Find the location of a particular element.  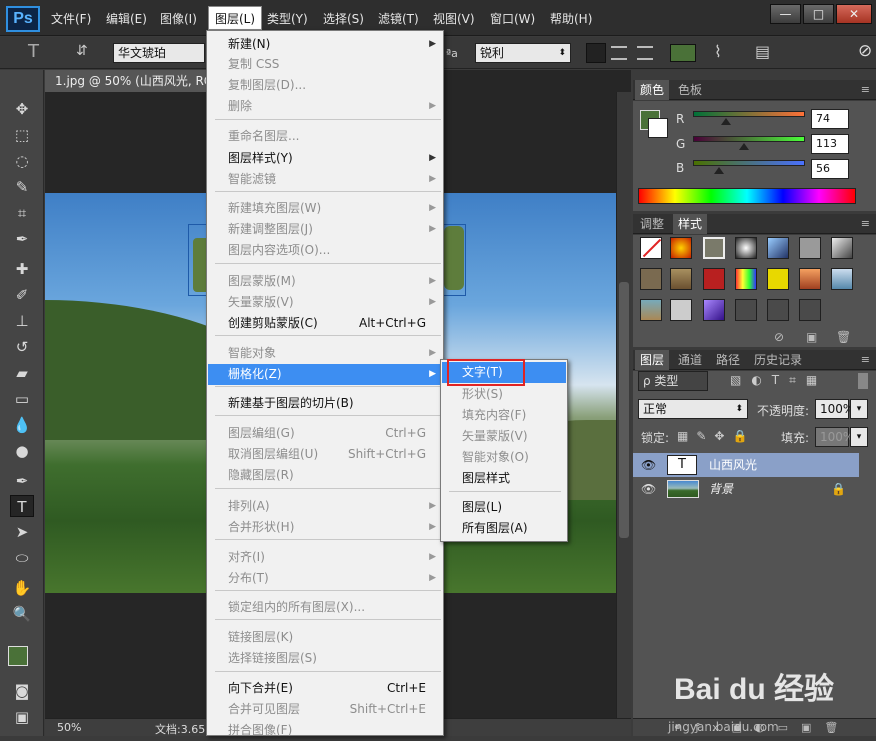

layer-row-text: 👁 T 山西风光 is located at coordinates (746, 465).